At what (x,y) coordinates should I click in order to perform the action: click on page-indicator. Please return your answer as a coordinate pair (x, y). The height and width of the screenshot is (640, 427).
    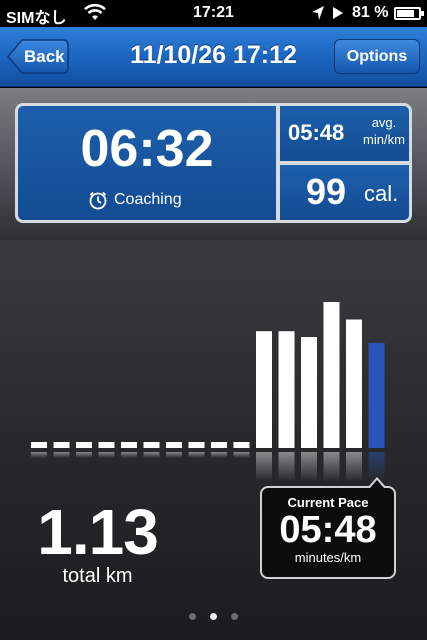
    Looking at the image, I should click on (213, 616).